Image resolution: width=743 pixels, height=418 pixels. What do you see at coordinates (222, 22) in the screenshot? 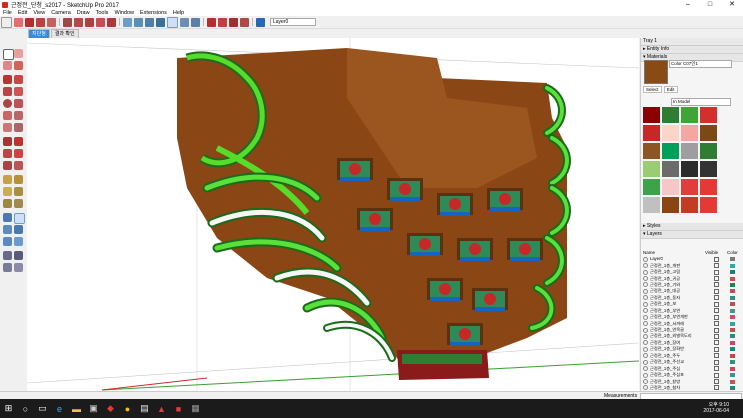
I see `extension-warehouse-icon` at bounding box center [222, 22].